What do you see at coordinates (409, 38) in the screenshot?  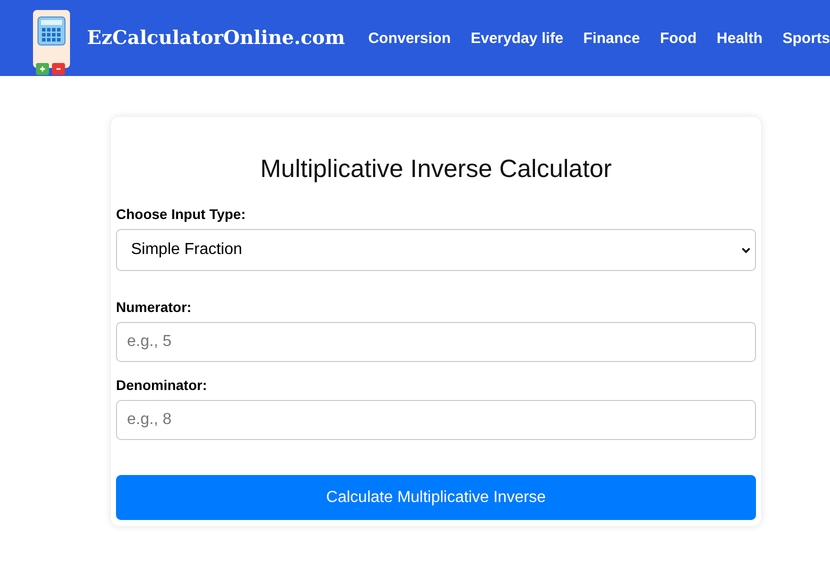 I see `nav-link: Conversion` at bounding box center [409, 38].